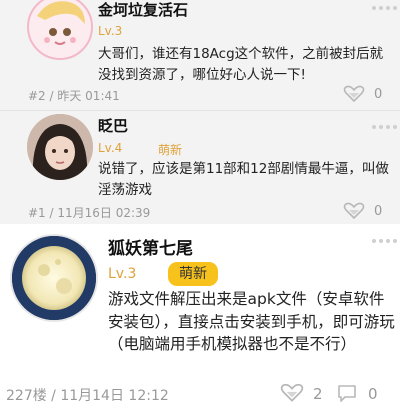 Image resolution: width=400 pixels, height=407 pixels. I want to click on comment-count: 0, so click(373, 394).